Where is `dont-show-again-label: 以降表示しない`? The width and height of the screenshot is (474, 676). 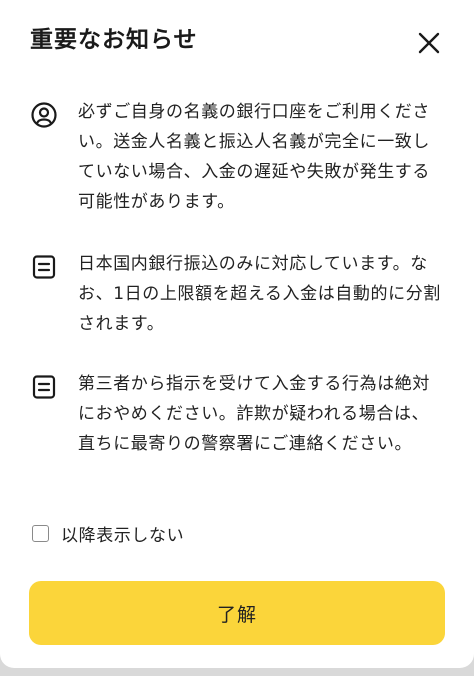
dont-show-again-label: 以降表示しない is located at coordinates (123, 535).